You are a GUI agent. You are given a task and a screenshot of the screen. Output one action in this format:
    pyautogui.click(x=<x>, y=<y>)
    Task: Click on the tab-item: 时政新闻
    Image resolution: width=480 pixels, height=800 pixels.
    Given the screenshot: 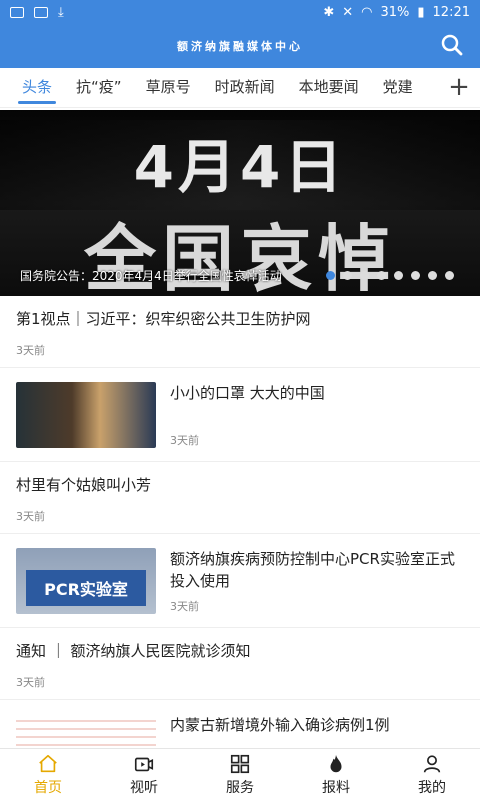 What is the action you would take?
    pyautogui.click(x=245, y=87)
    